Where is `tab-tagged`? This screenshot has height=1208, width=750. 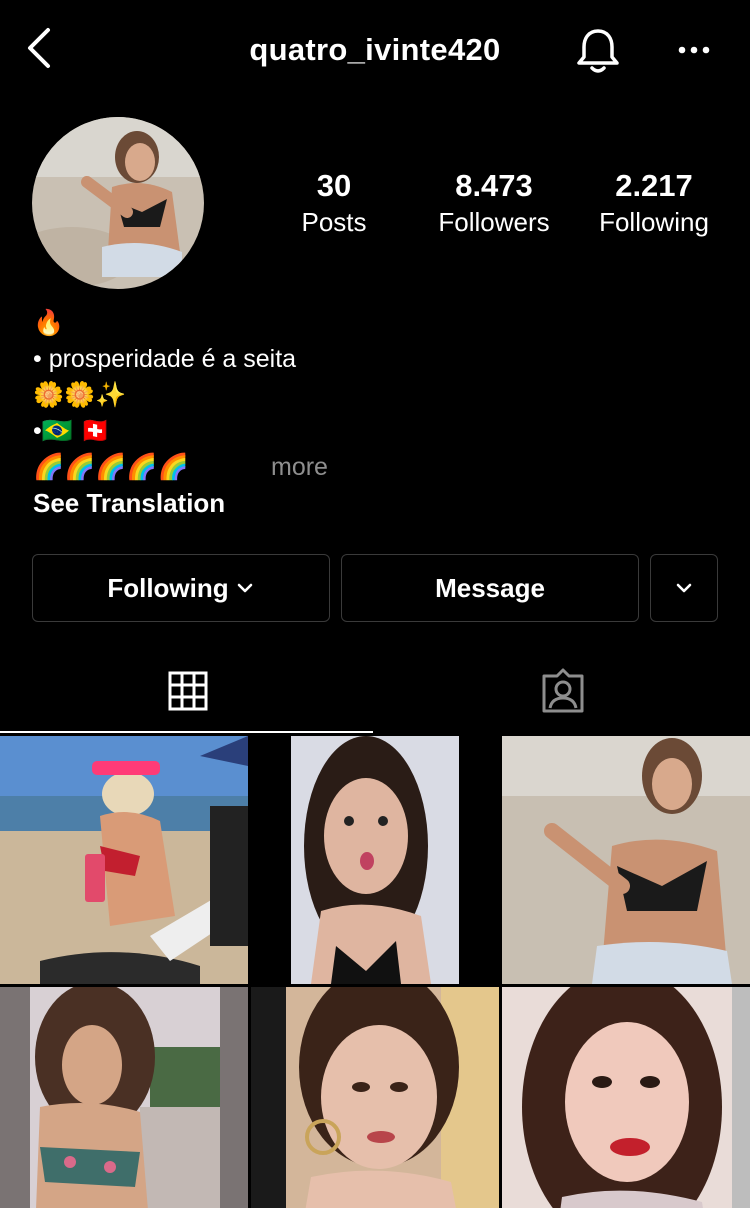 tab-tagged is located at coordinates (562, 691).